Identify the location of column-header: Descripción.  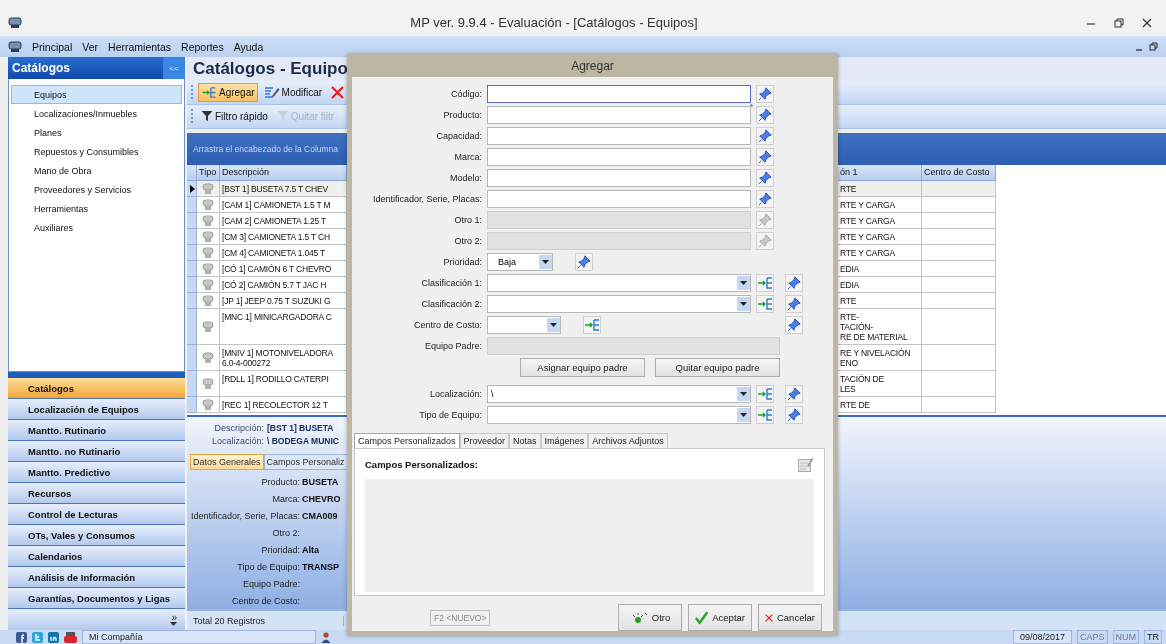
(283, 173).